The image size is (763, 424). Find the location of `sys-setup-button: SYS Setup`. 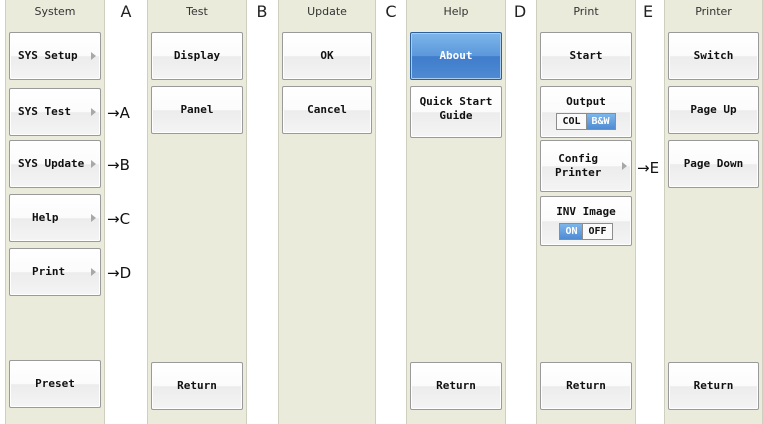

sys-setup-button: SYS Setup is located at coordinates (55, 56).